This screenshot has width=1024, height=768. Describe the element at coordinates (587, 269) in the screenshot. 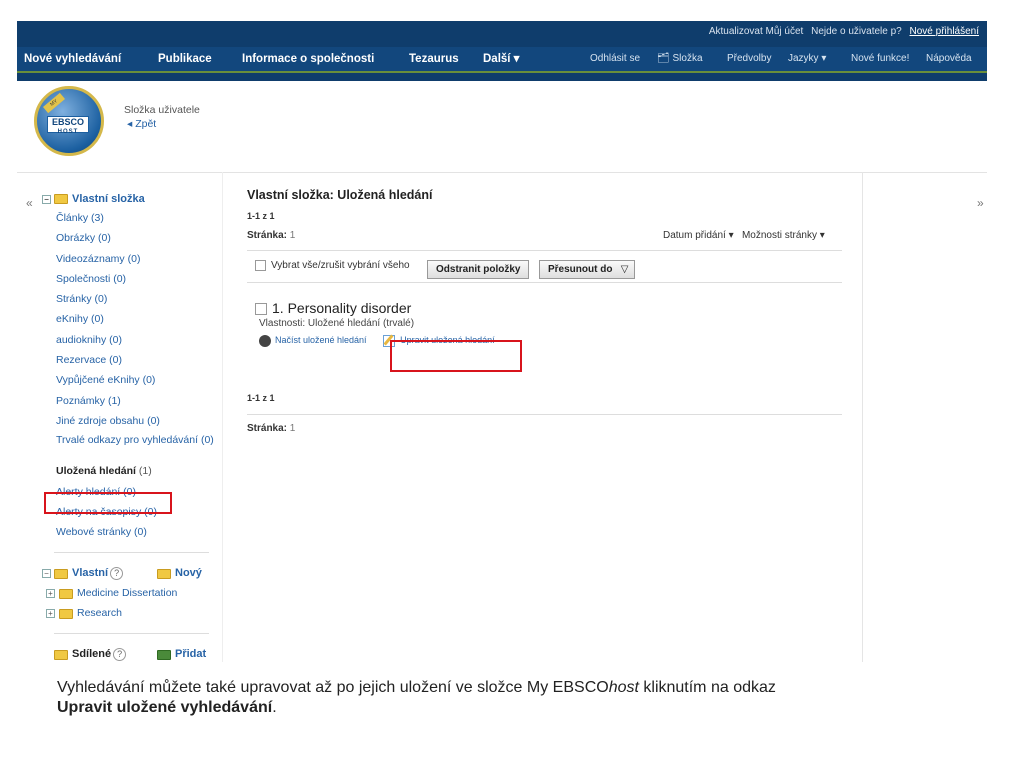

I see `move-to-button: Přesunout do ▽` at that location.